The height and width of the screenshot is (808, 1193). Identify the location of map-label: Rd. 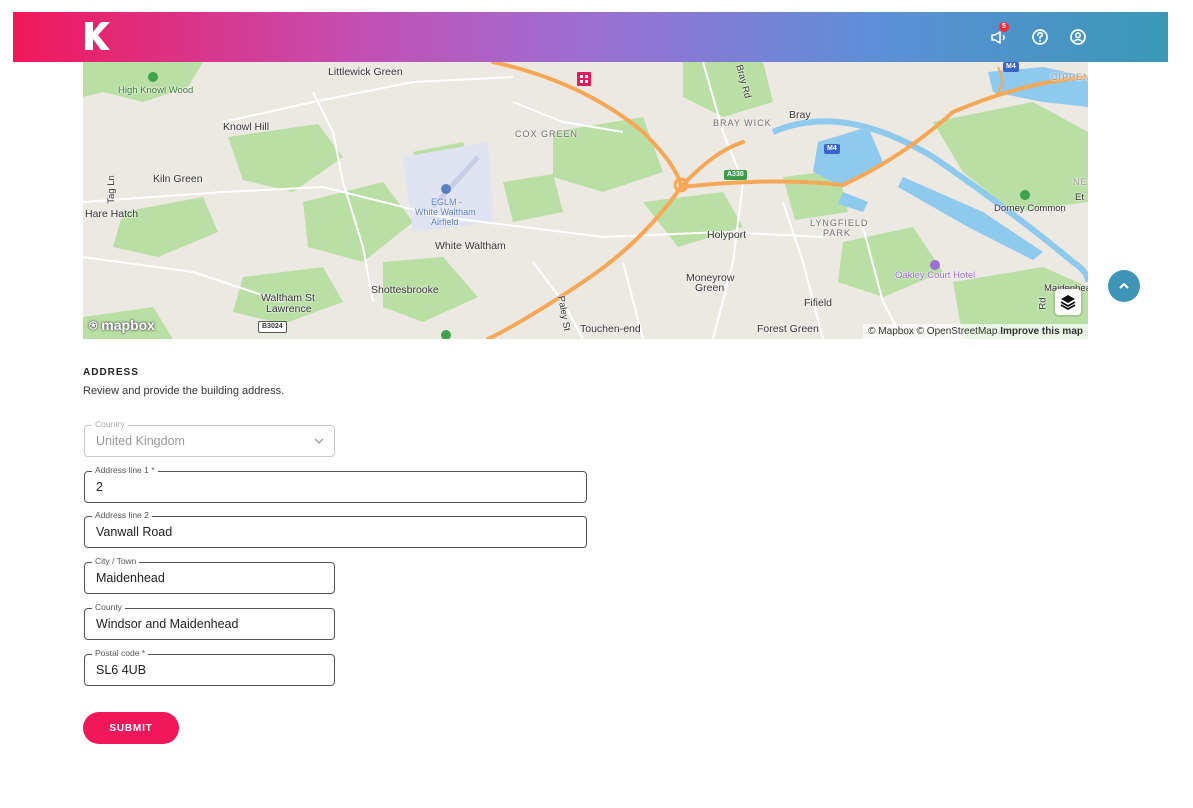
(1043, 303).